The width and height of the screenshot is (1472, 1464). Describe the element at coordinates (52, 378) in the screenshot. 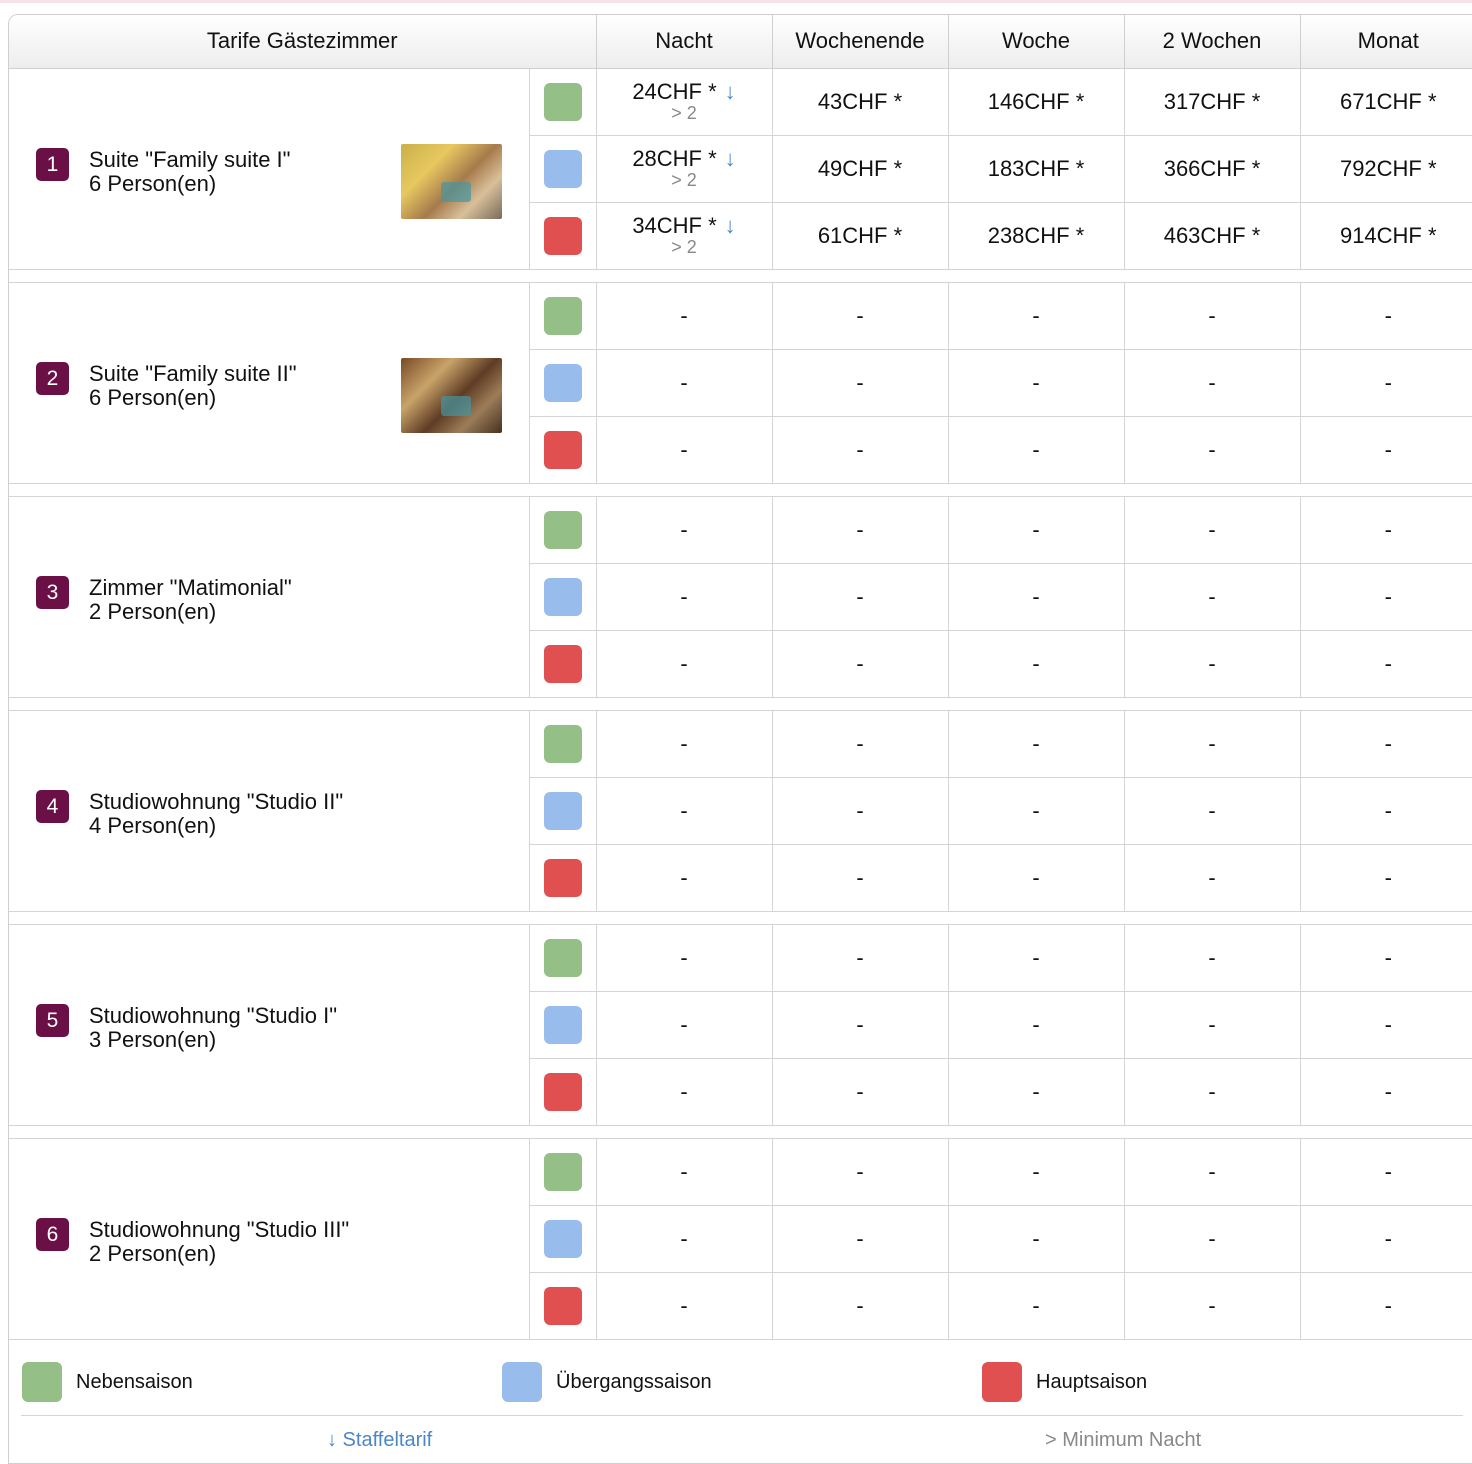

I see `room-number-badge: 2` at that location.